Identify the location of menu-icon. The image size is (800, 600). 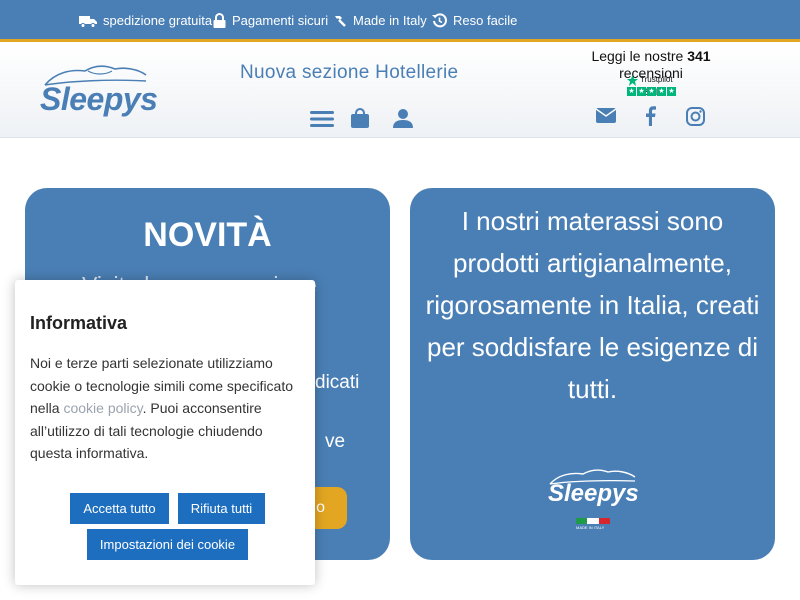
(322, 119).